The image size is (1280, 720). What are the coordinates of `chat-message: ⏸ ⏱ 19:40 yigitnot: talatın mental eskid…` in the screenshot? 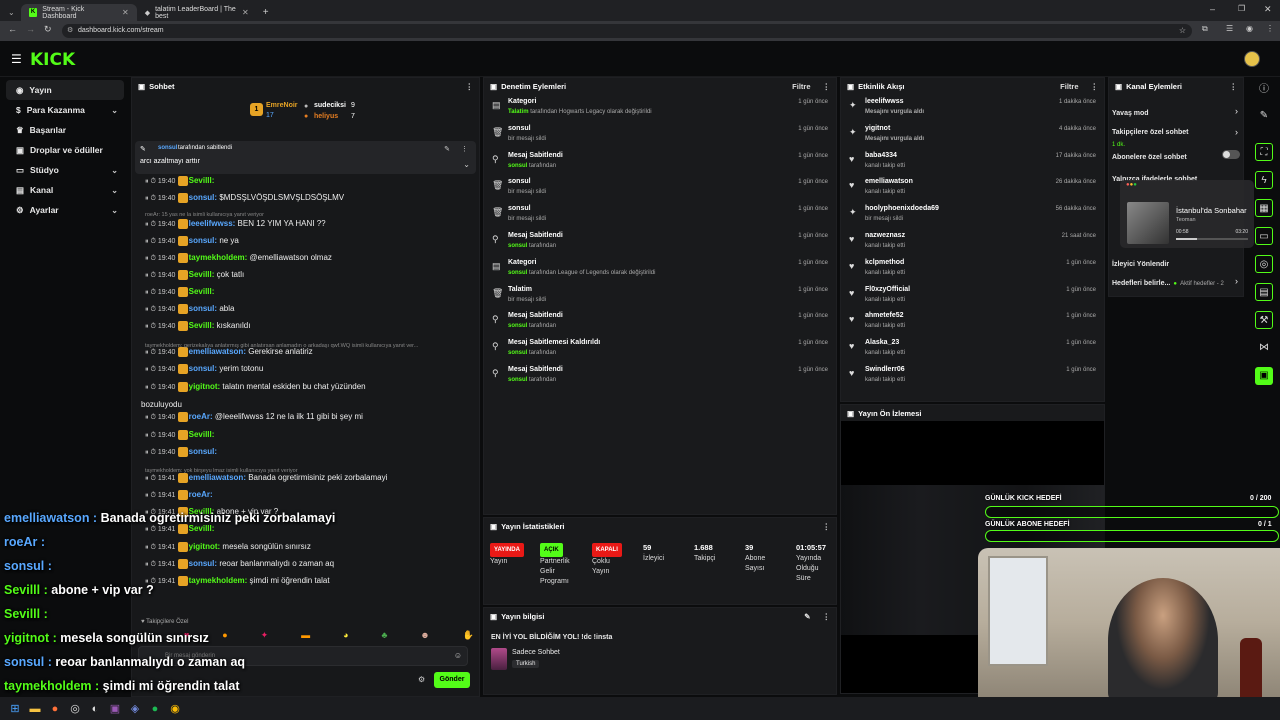 It's located at (255, 387).